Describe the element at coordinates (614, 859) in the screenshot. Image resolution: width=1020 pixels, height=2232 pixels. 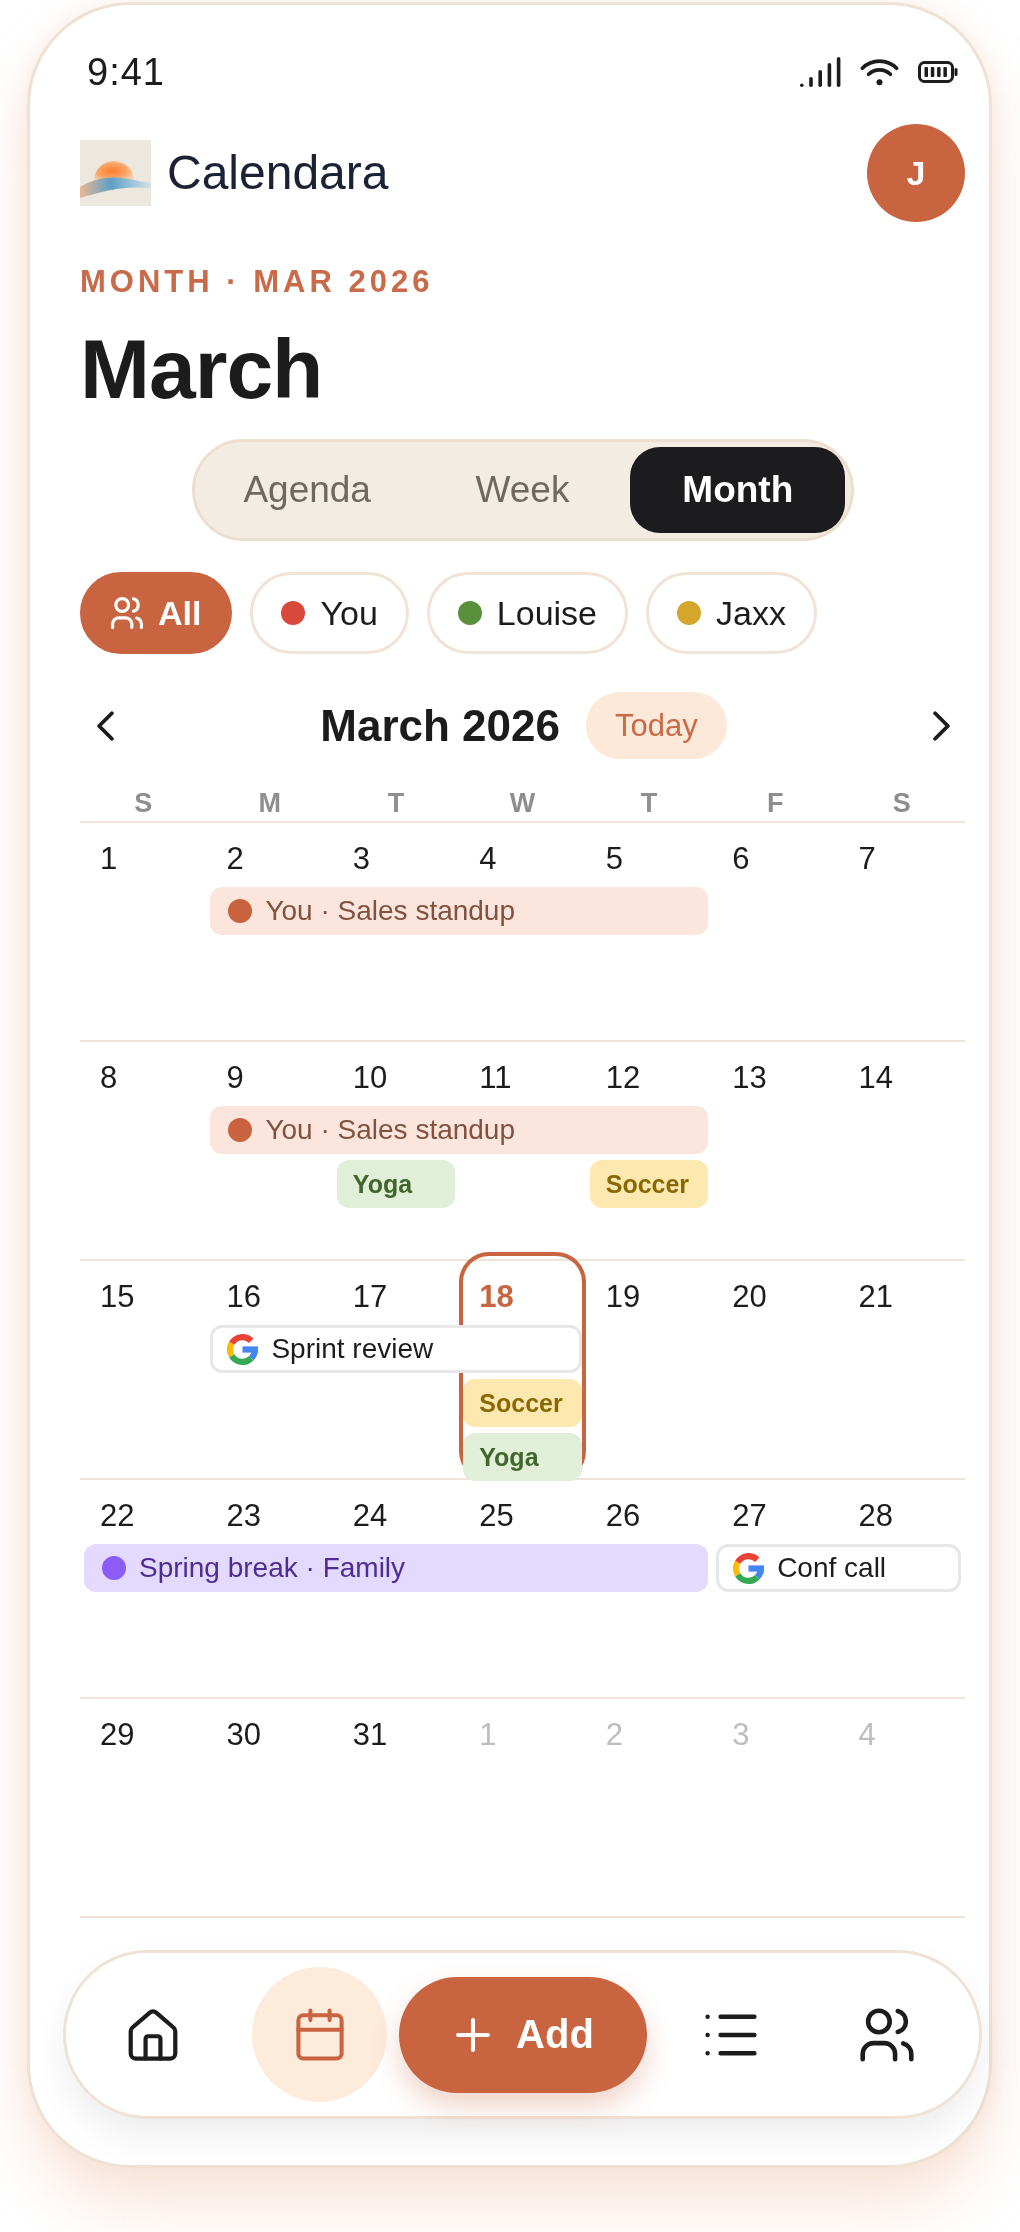
I see `day-number: 5` at that location.